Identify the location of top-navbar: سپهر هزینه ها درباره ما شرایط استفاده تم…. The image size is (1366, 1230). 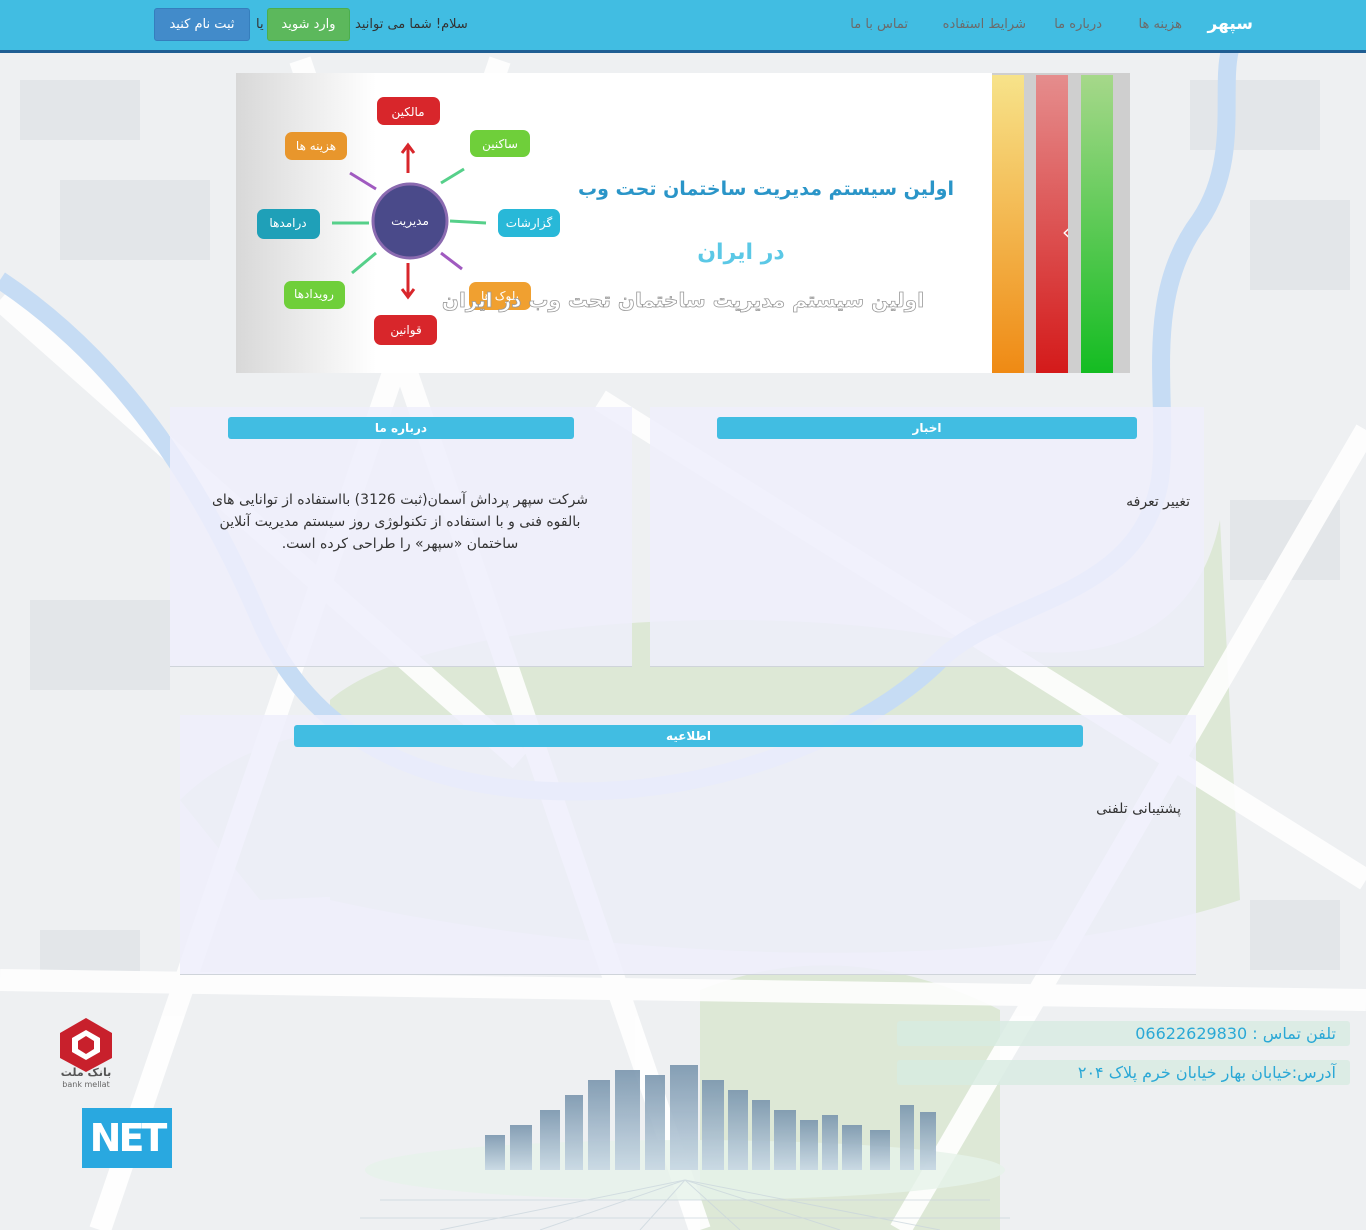
(683, 26).